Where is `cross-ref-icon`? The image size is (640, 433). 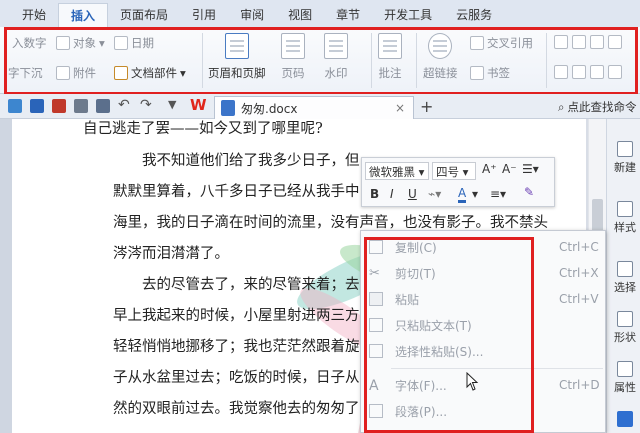 cross-ref-icon is located at coordinates (477, 43).